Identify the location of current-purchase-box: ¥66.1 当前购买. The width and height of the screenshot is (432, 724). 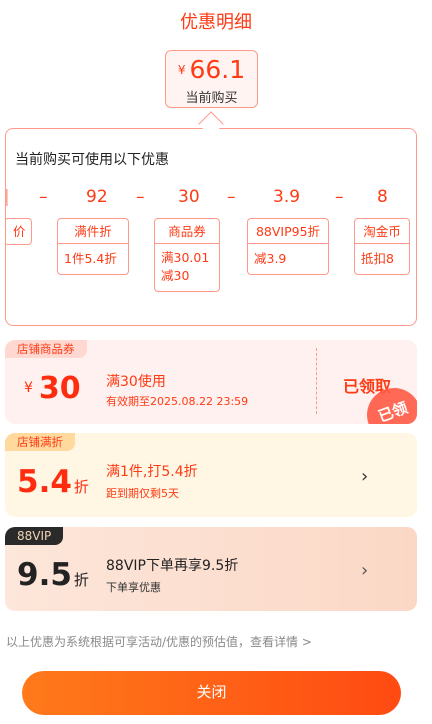
(211, 79).